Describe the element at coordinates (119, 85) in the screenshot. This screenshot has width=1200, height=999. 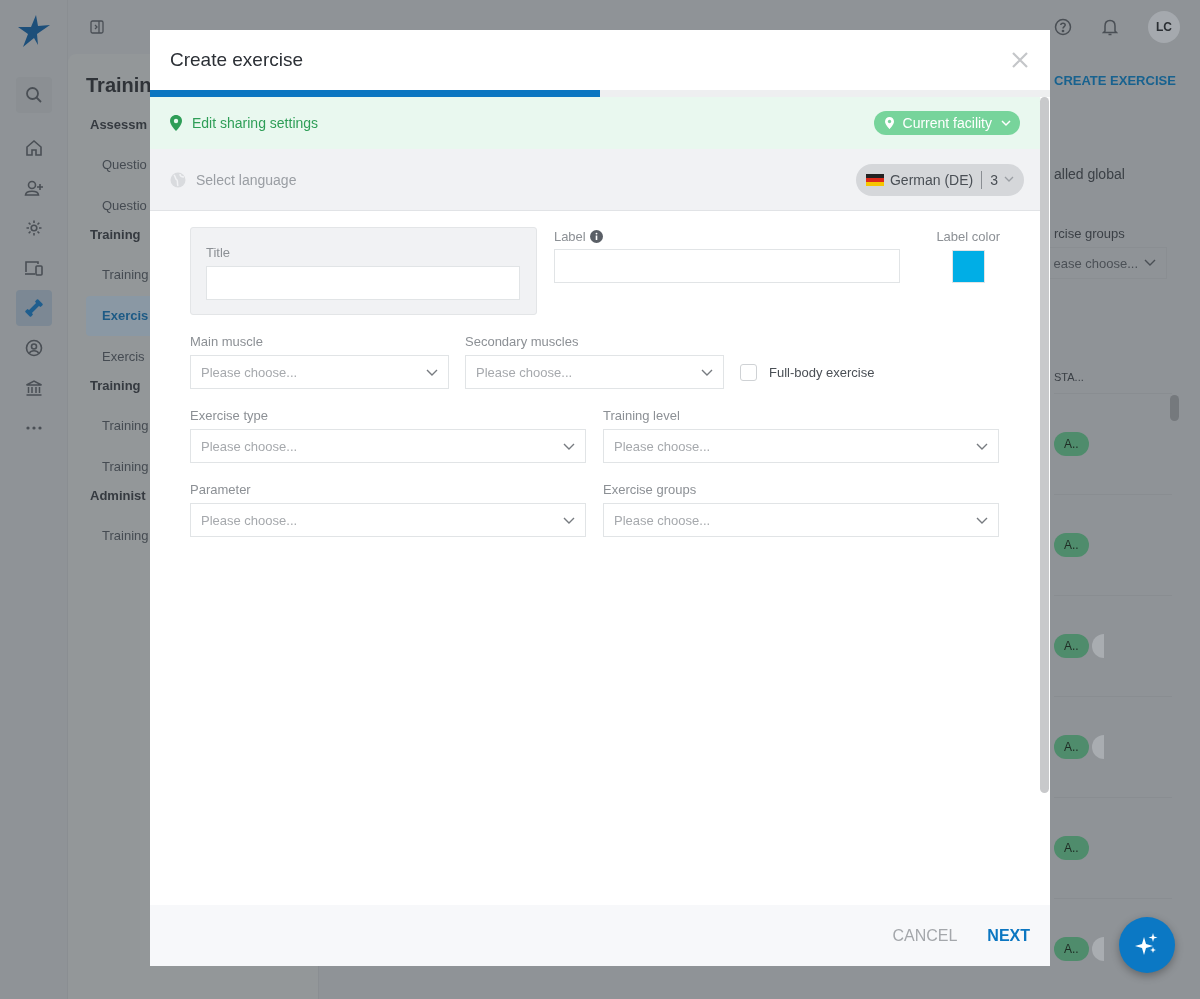
I see `sidebar-heading: Trainin` at that location.